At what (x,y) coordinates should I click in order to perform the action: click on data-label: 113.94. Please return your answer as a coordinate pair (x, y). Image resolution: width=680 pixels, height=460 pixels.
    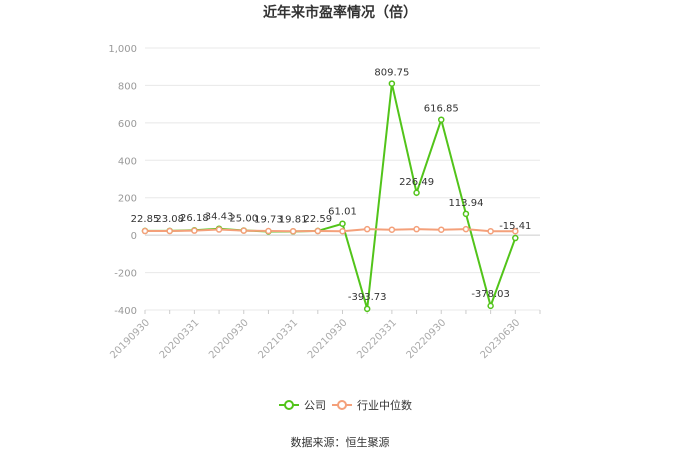
    Looking at the image, I should click on (465, 203).